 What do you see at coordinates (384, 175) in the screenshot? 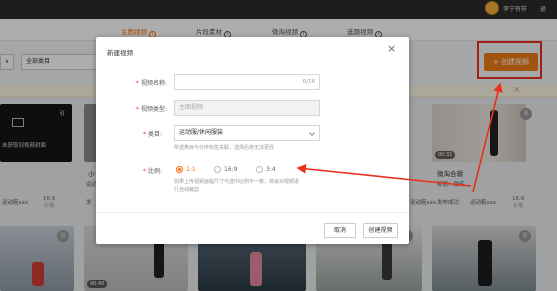
I see `arrow-to-ratio-options` at bounding box center [384, 175].